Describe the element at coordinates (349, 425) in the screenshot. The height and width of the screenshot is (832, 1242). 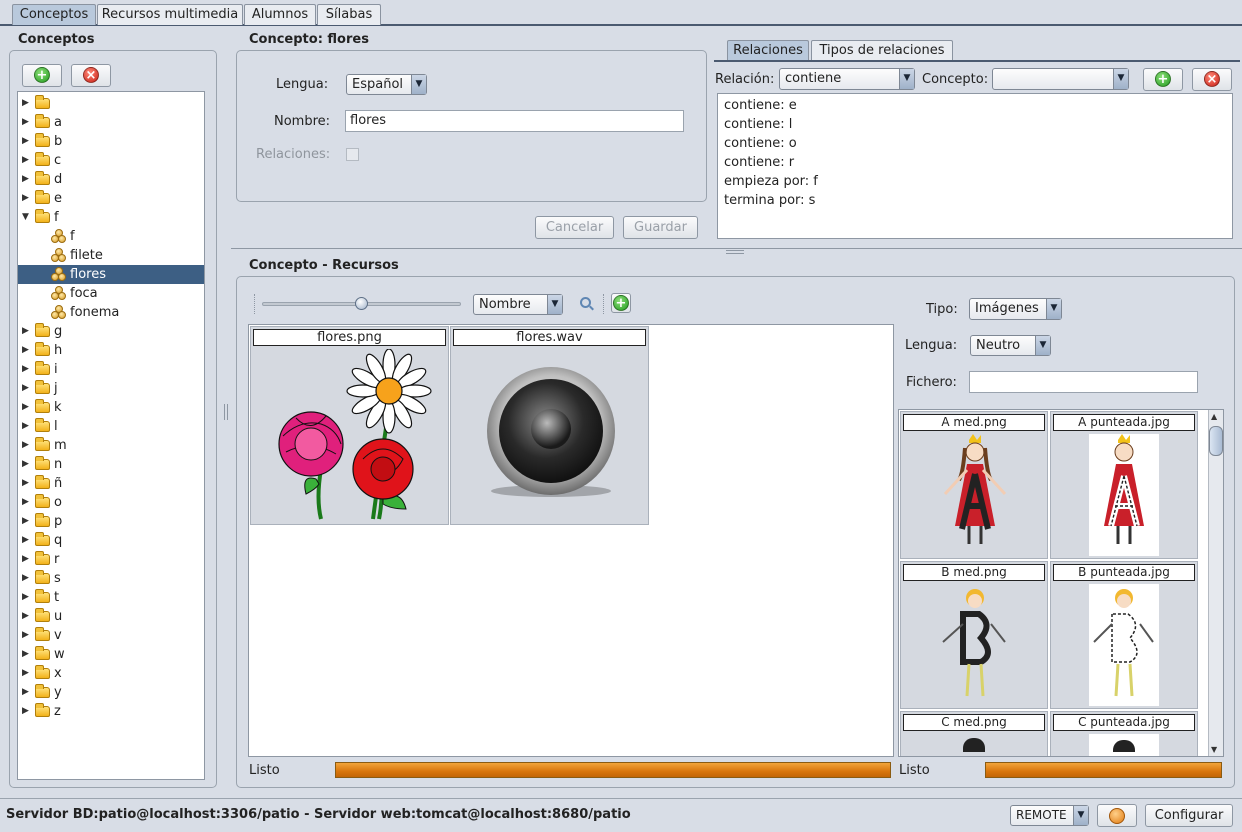
I see `resource-thumb-image: flores.png` at that location.